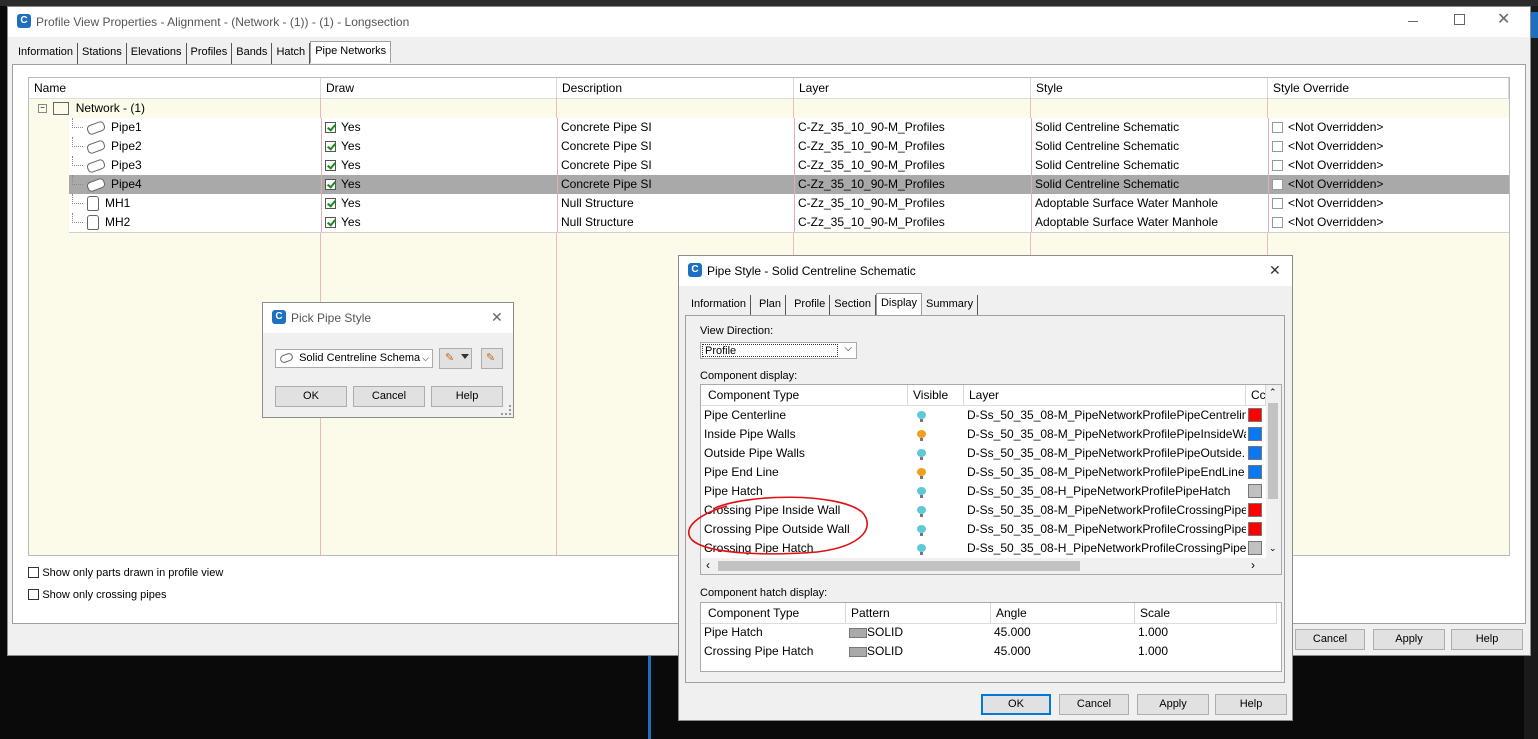 This screenshot has height=739, width=1538. I want to click on scroll-h-thumb, so click(899, 566).